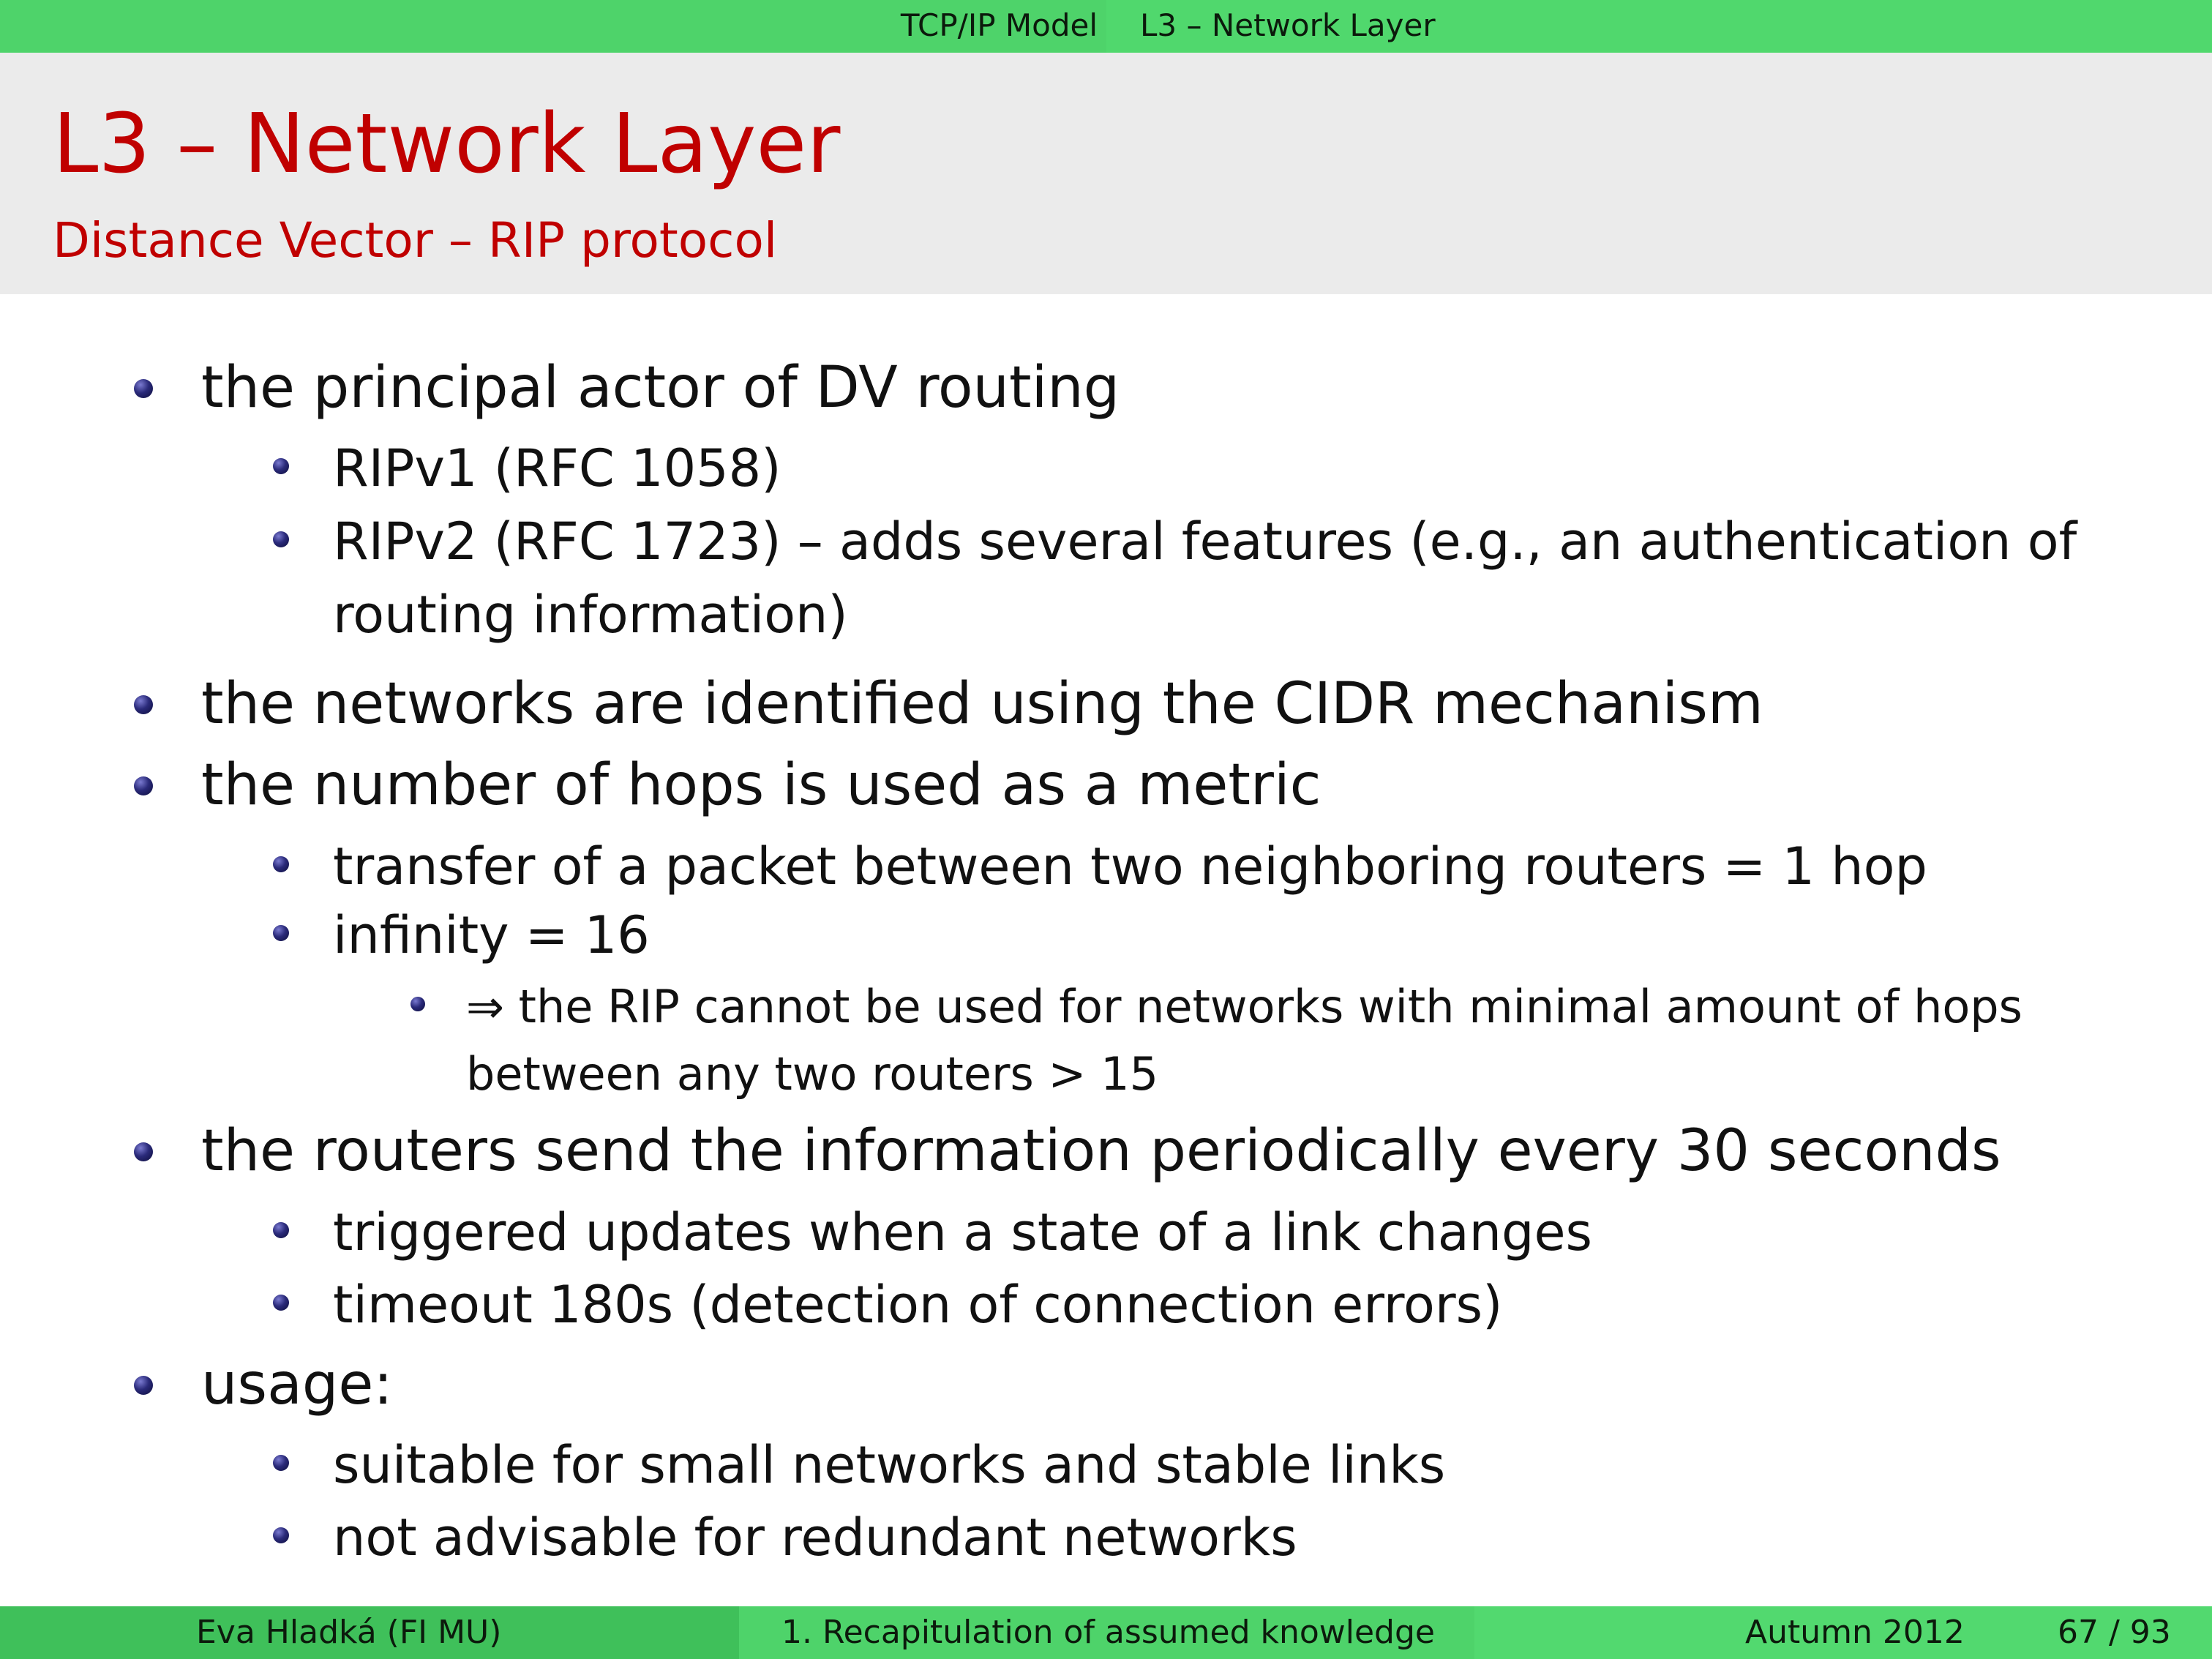 The height and width of the screenshot is (1659, 2212). Describe the element at coordinates (812, 1074) in the screenshot. I see `list-item-continuation: between any two routers > 15` at that location.